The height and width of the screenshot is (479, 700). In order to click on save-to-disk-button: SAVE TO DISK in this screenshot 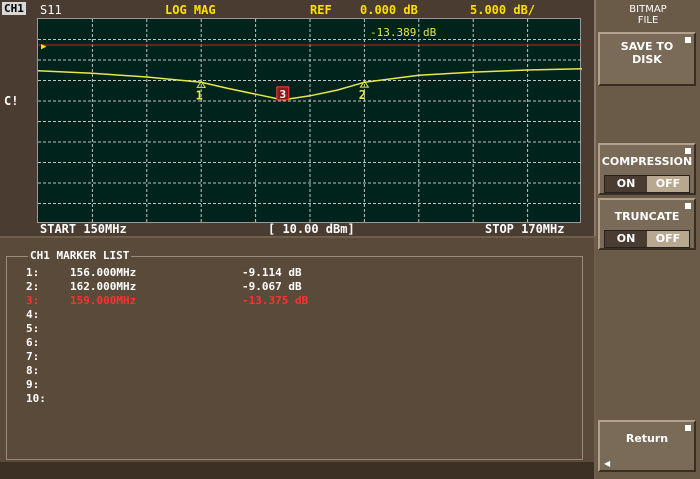, I will do `click(647, 59)`.